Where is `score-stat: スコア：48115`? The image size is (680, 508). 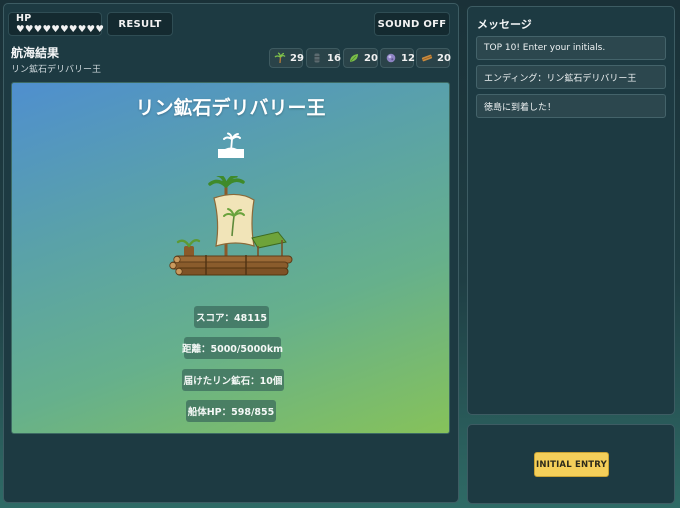 score-stat: スコア：48115 is located at coordinates (231, 317).